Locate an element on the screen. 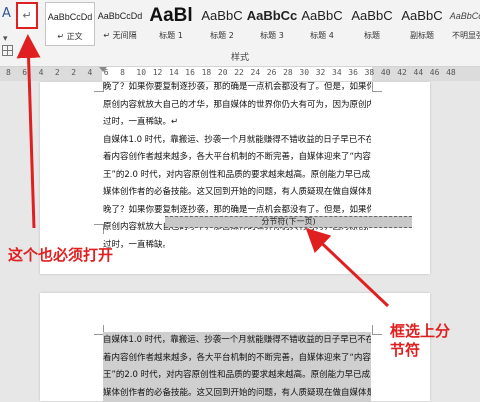 The image size is (480, 402). annotation-right-note: 框选上分 节符 is located at coordinates (420, 341).